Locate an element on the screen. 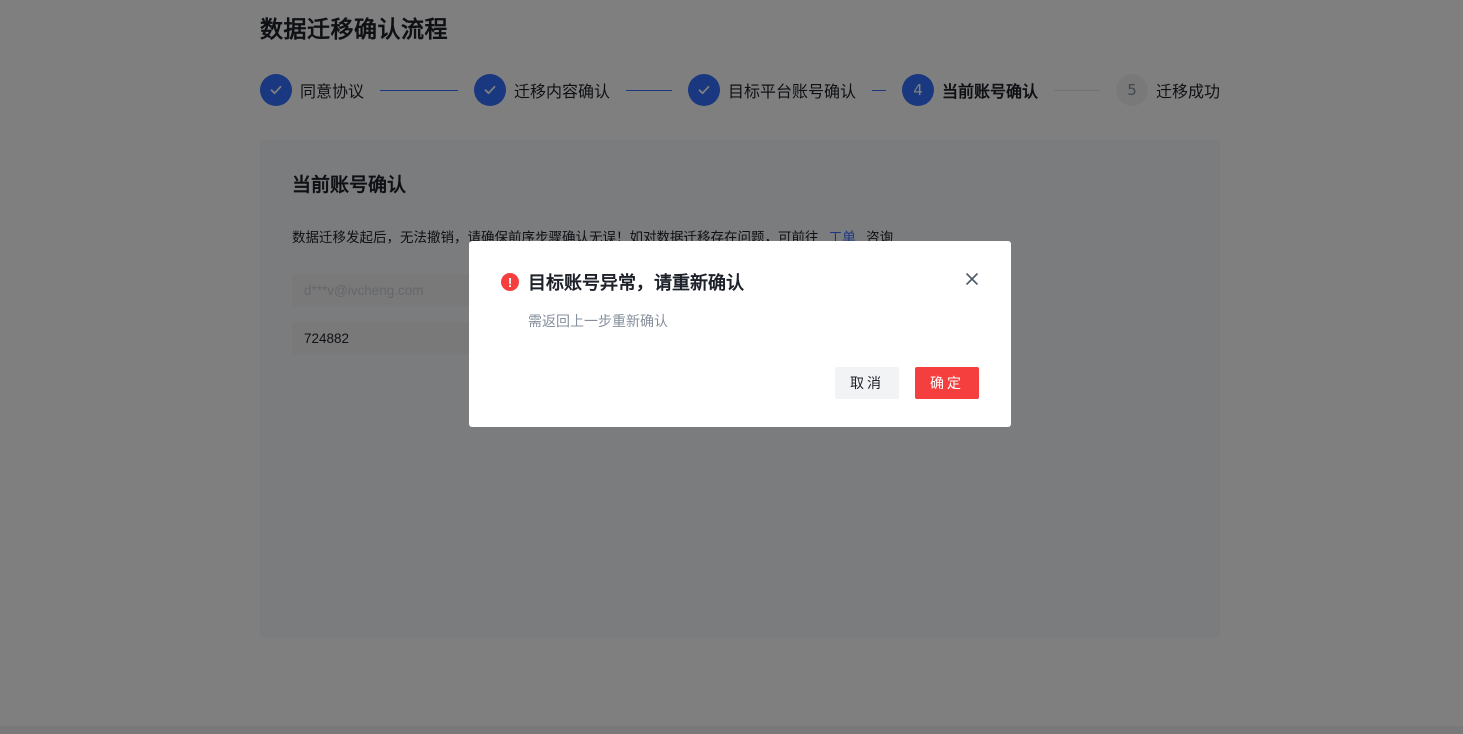 The width and height of the screenshot is (1463, 734). confirm-button: 确定 is located at coordinates (947, 383).